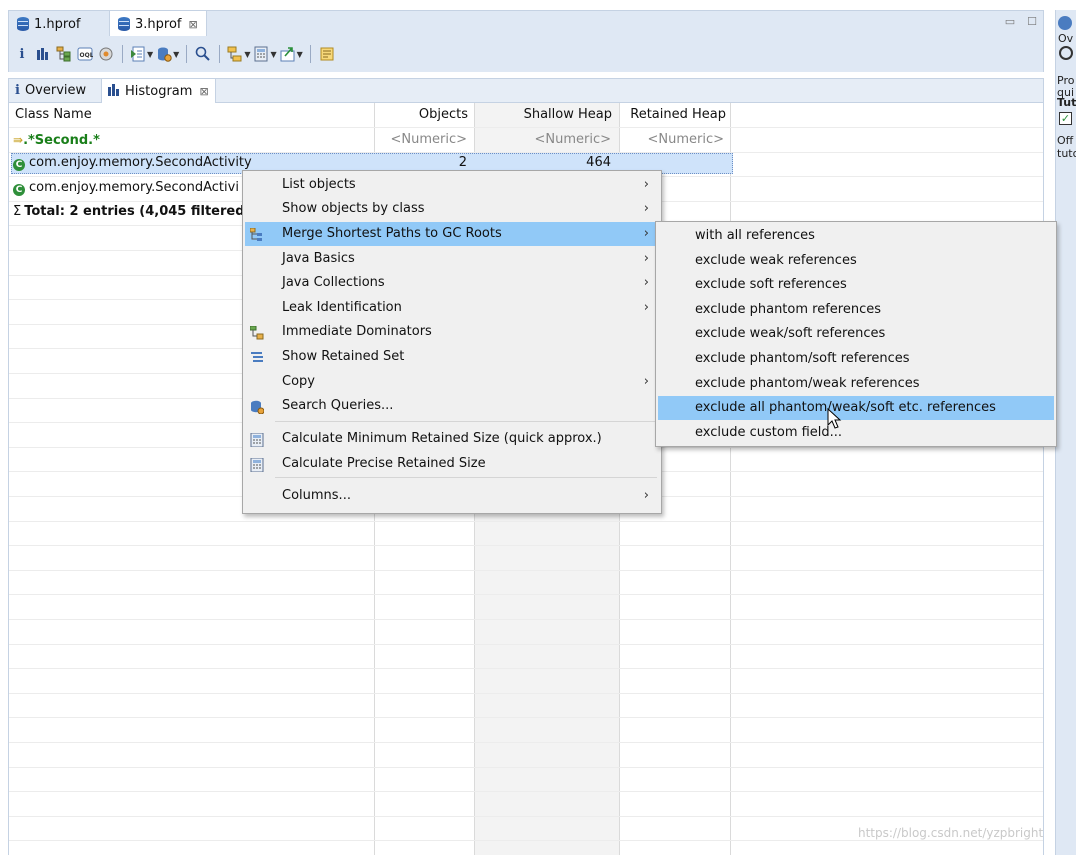  What do you see at coordinates (452, 234) in the screenshot?
I see `context-menu-item-merge-shortest-paths-to-gc-roots: Merge Shortest Paths to GC Roots ›` at bounding box center [452, 234].